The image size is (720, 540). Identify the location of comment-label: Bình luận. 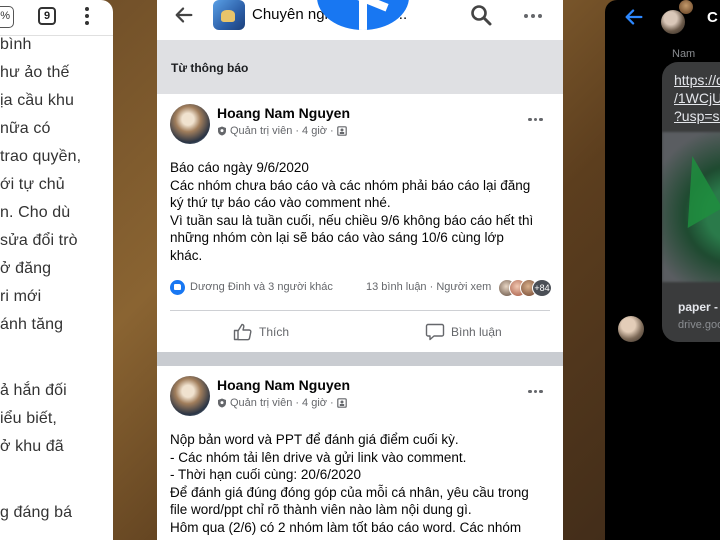
(476, 332).